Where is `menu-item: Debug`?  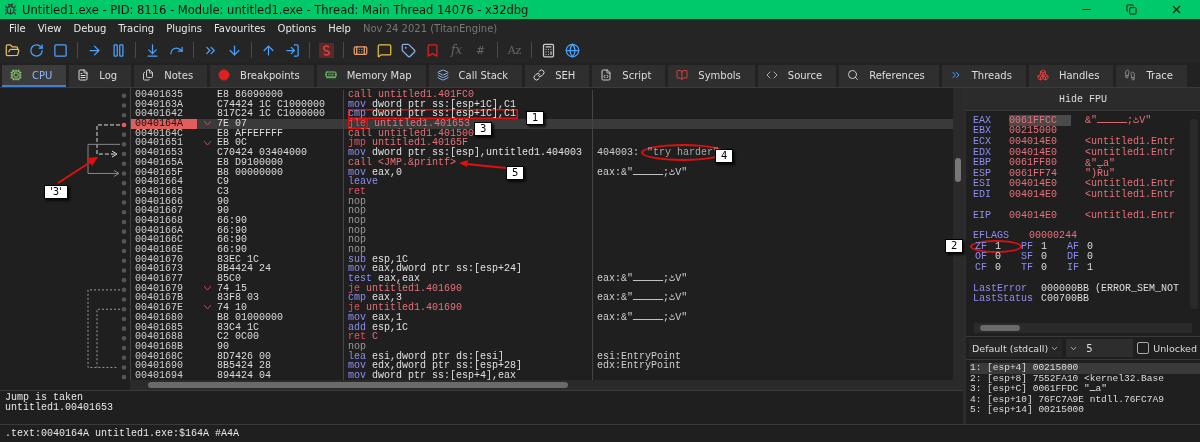 menu-item: Debug is located at coordinates (90, 28).